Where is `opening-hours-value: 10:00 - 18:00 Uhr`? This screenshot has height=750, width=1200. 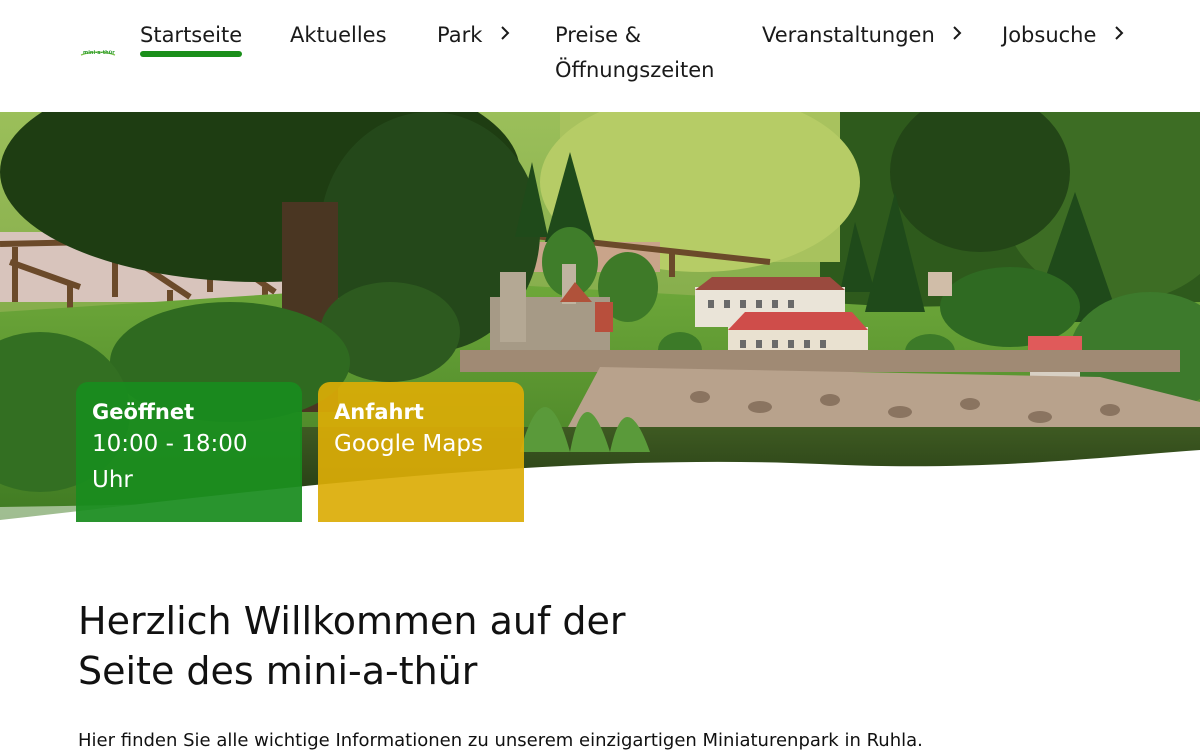 opening-hours-value: 10:00 - 18:00 Uhr is located at coordinates (170, 462).